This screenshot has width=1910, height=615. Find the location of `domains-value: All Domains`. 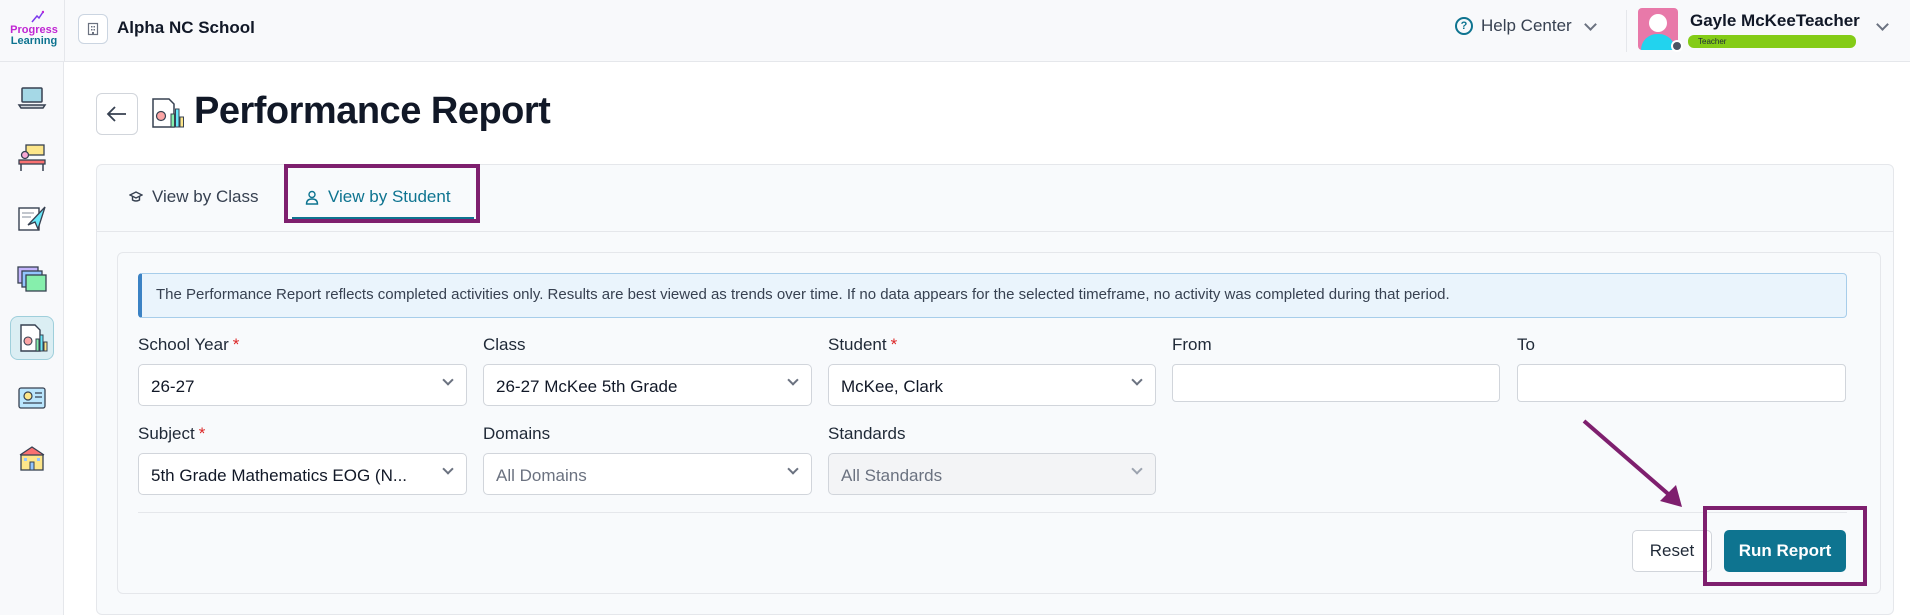

domains-value: All Domains is located at coordinates (541, 475).